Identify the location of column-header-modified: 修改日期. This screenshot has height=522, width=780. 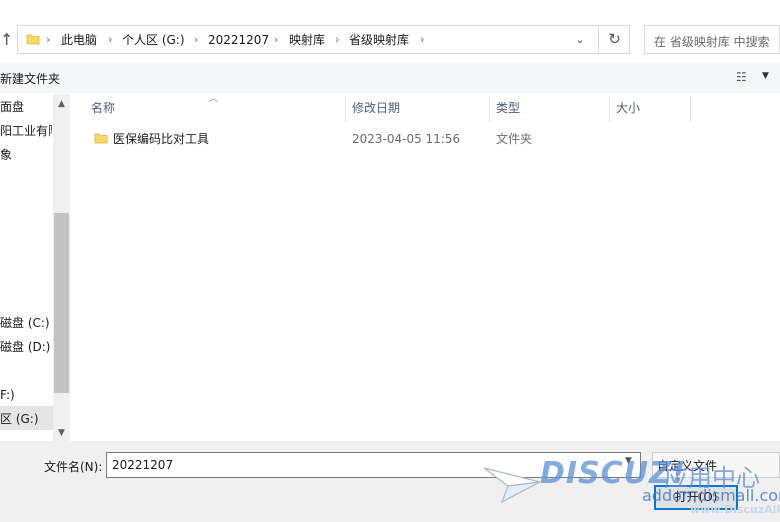
(376, 111).